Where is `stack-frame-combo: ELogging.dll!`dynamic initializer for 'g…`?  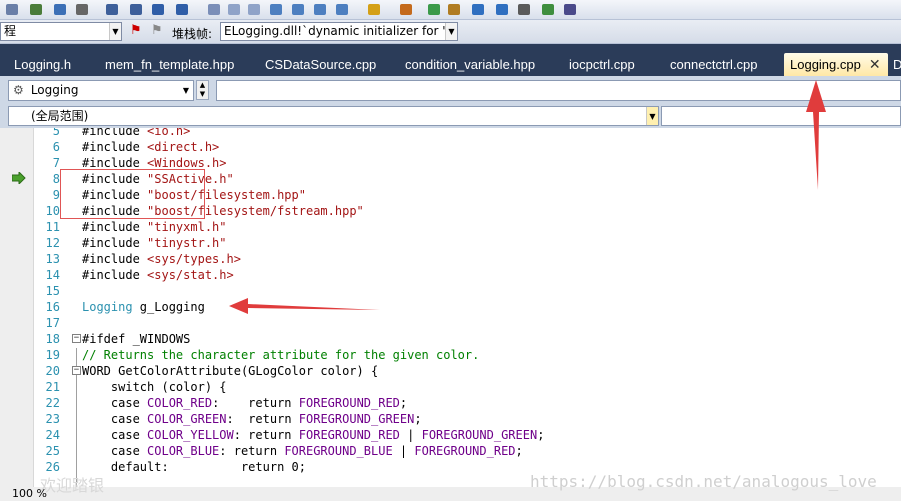 stack-frame-combo: ELogging.dll!`dynamic initializer for 'g… is located at coordinates (339, 31).